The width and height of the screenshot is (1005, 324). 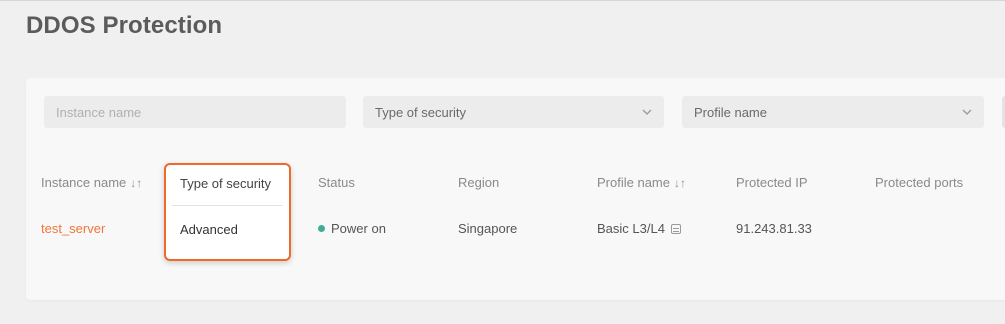 I want to click on column-region: Region, so click(x=479, y=182).